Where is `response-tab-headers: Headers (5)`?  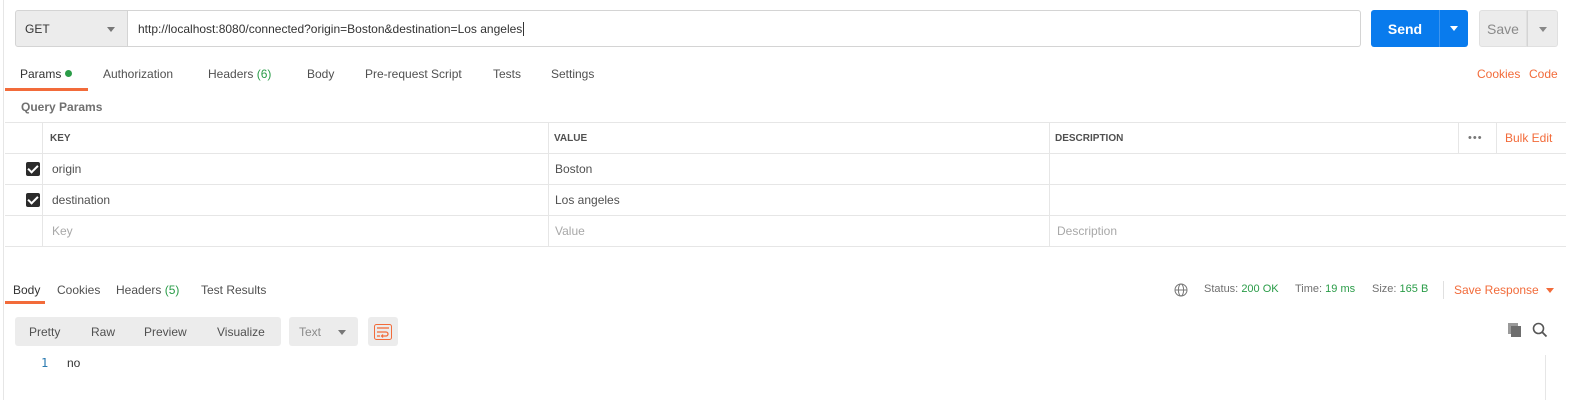
response-tab-headers: Headers (5) is located at coordinates (147, 290).